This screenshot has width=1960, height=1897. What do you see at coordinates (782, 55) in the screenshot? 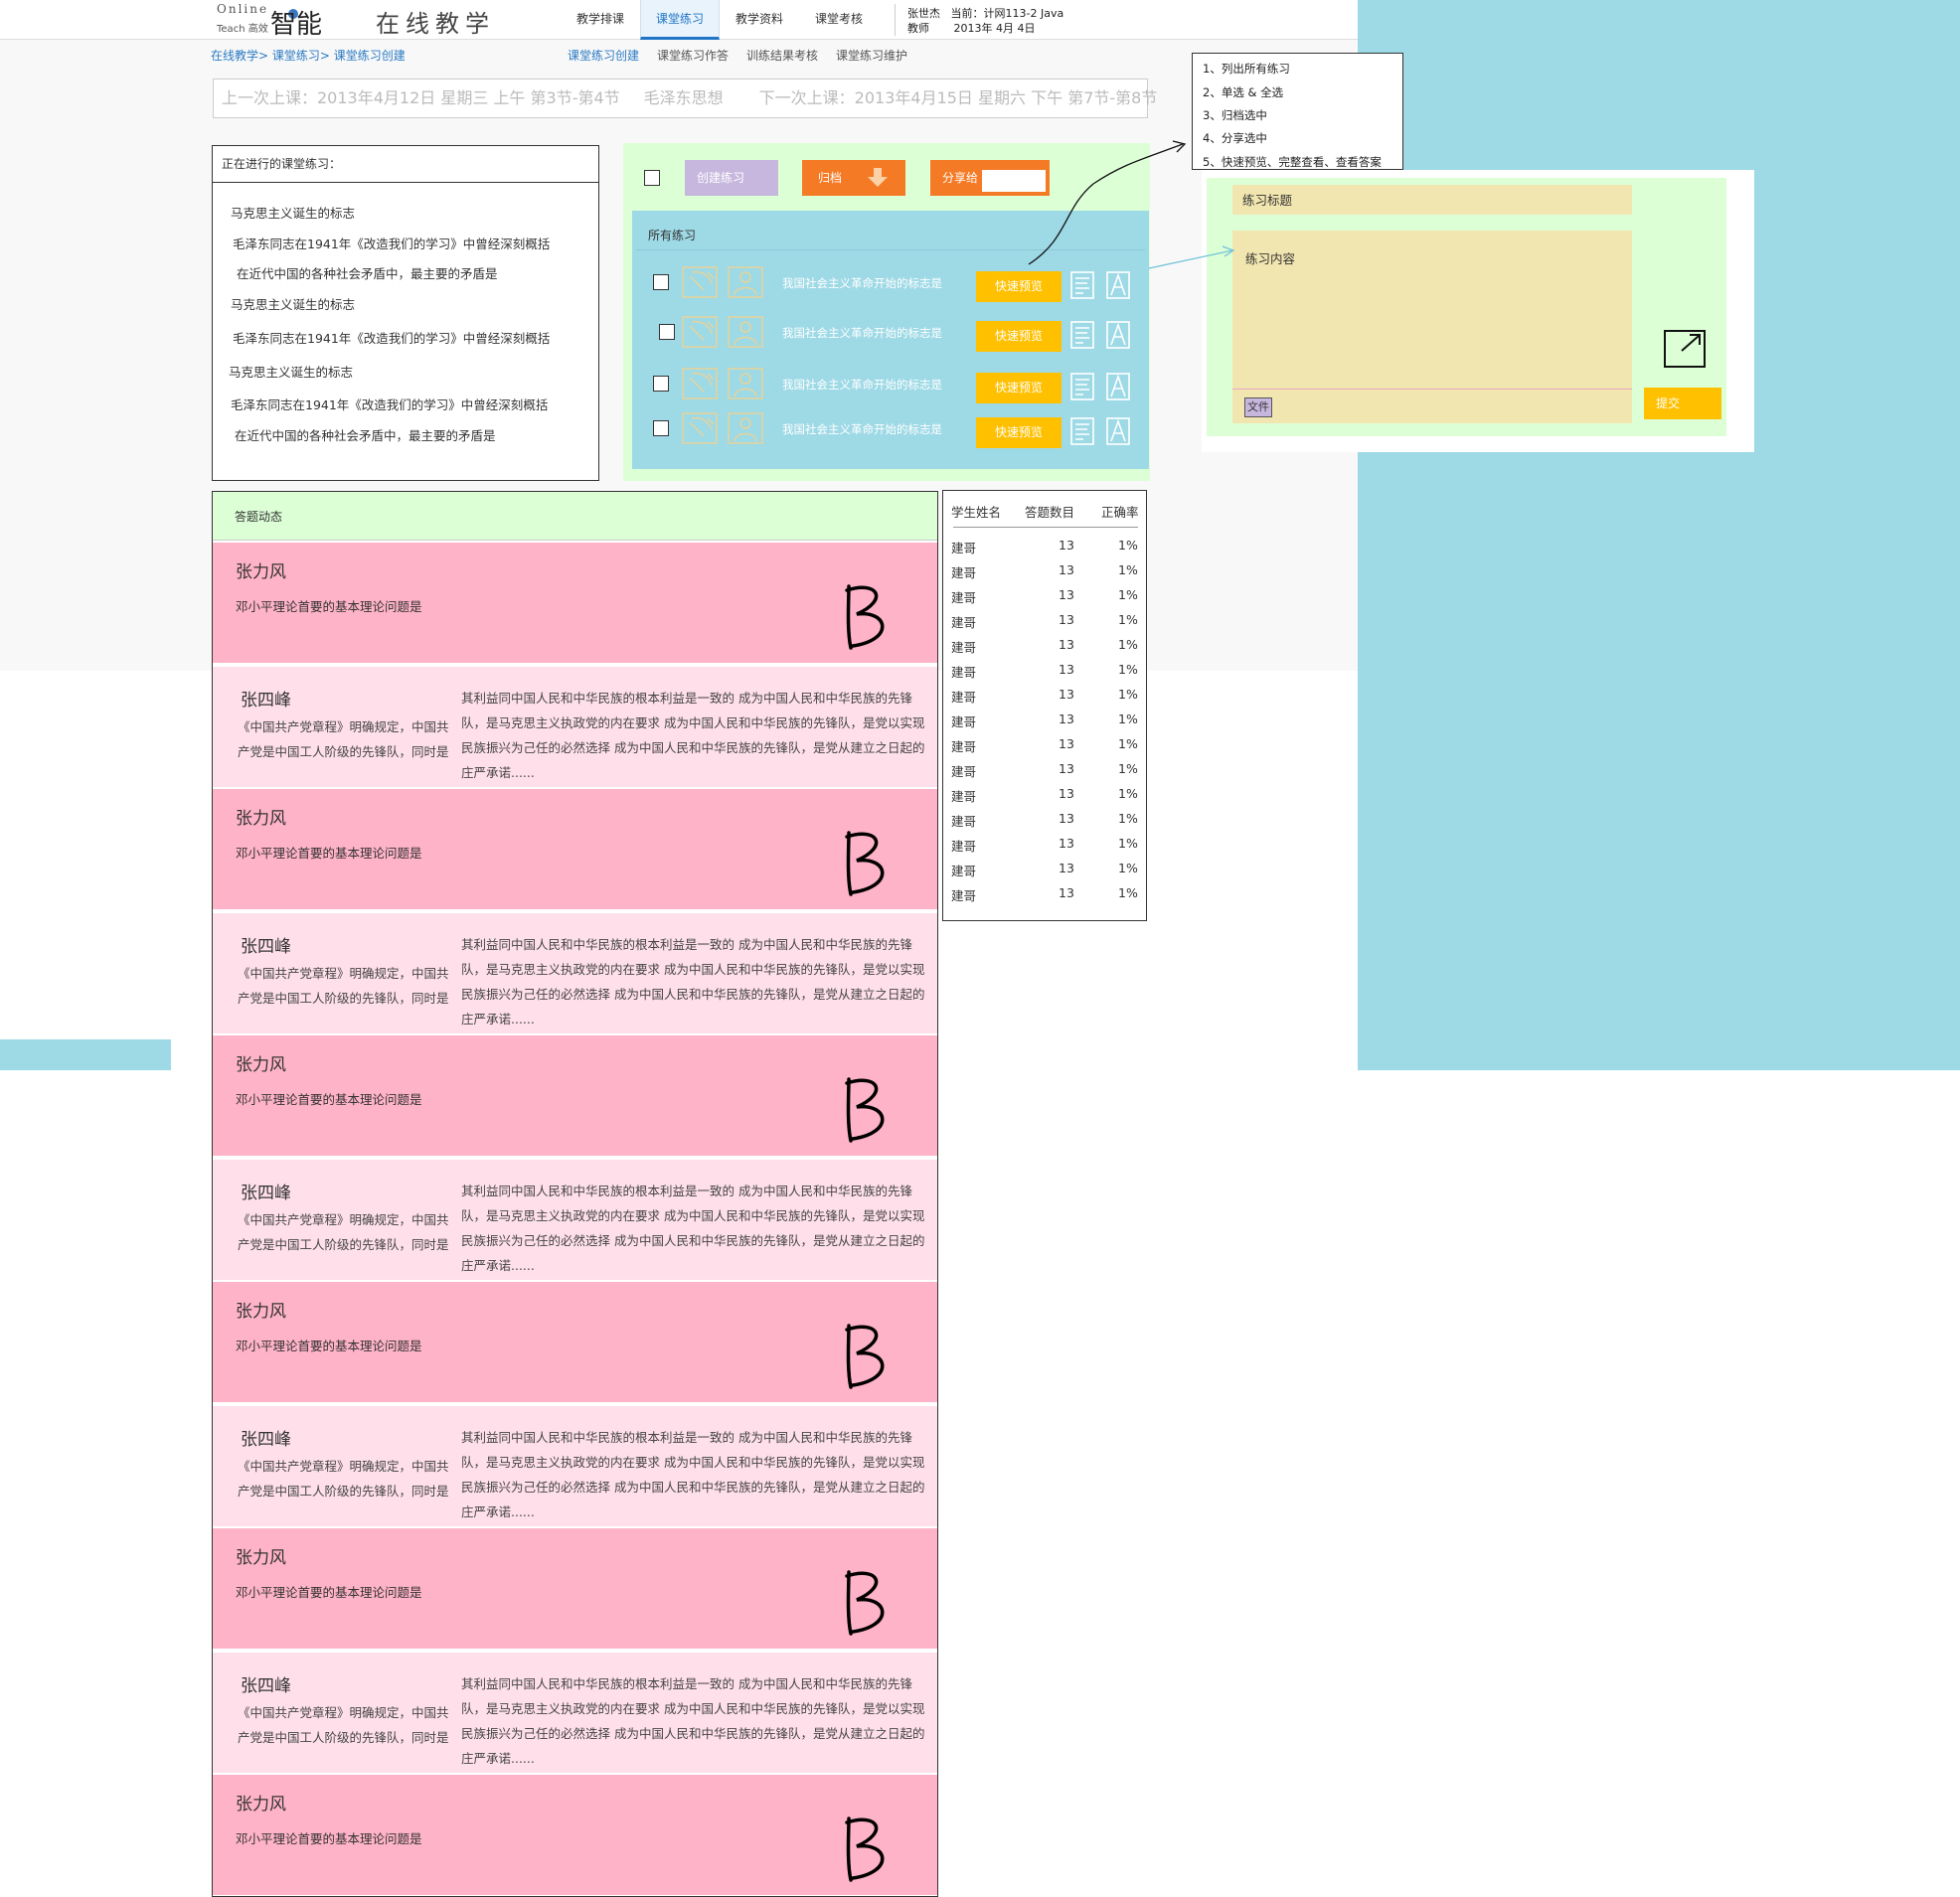
I see `subnav-results: 训练结果考核` at bounding box center [782, 55].